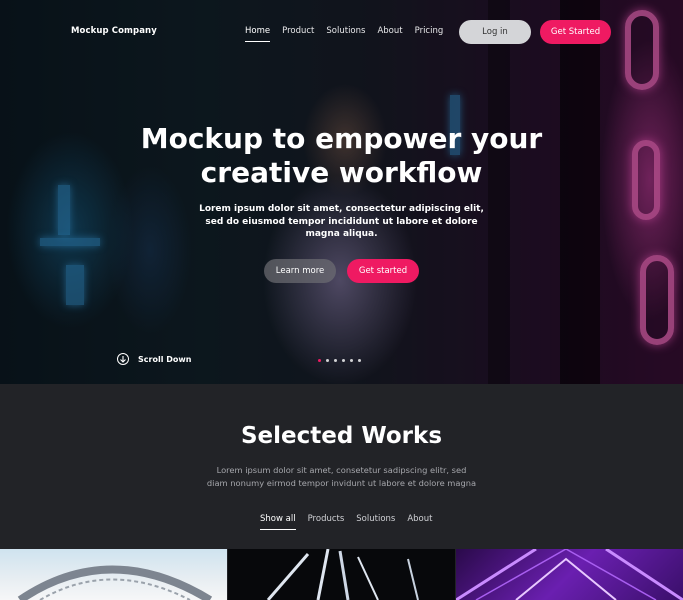 This screenshot has width=683, height=600. Describe the element at coordinates (165, 359) in the screenshot. I see `scroll-down-label: Scroll Down` at that location.